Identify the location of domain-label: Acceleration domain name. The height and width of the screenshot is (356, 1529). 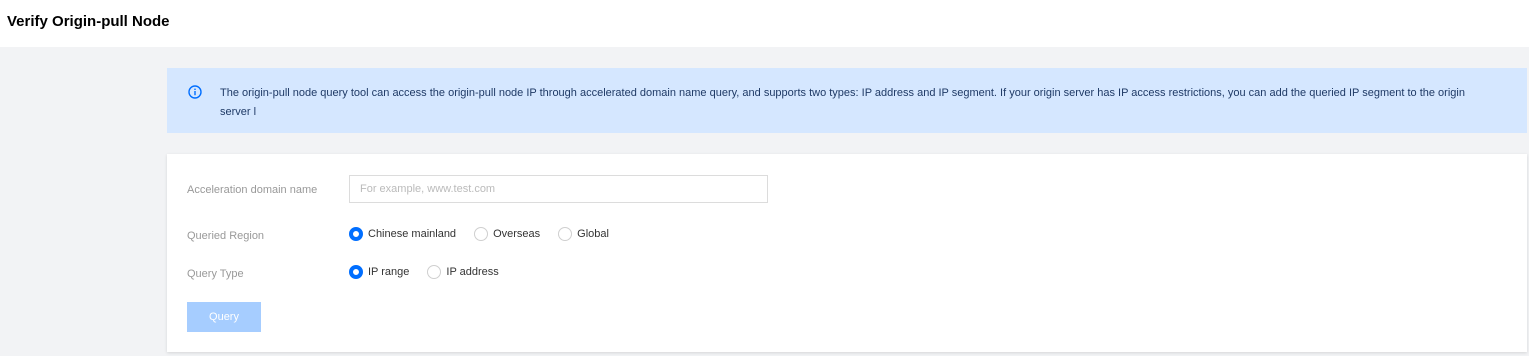
(252, 190).